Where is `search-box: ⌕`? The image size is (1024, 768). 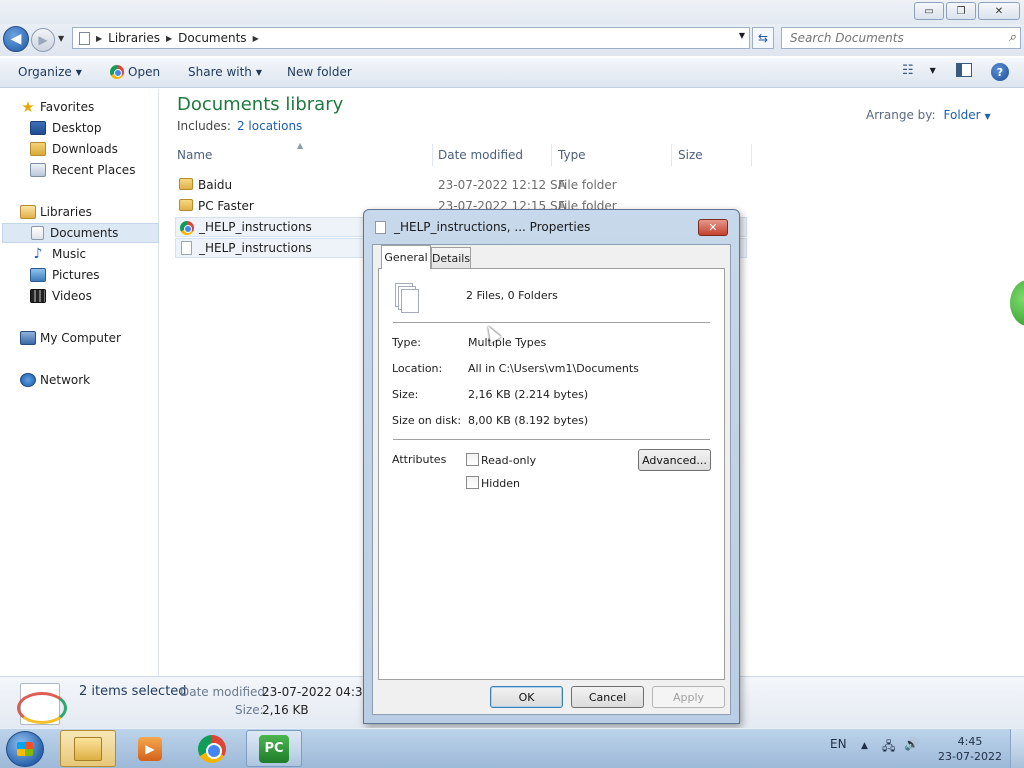
search-box: ⌕ is located at coordinates (901, 38).